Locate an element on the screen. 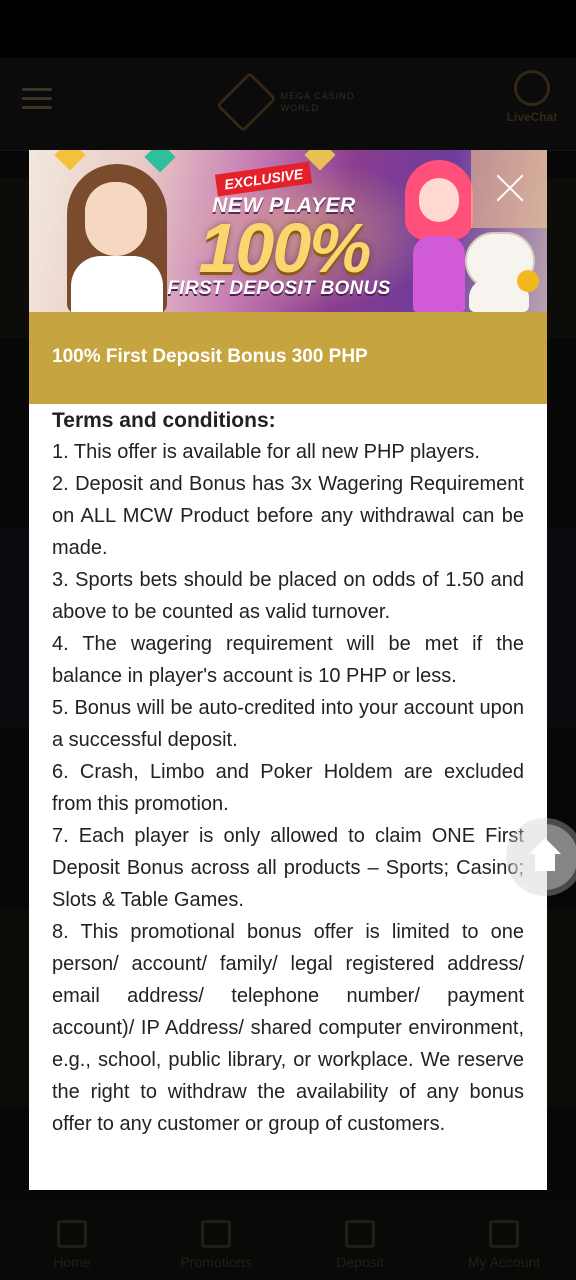  close-button is located at coordinates (509, 189).